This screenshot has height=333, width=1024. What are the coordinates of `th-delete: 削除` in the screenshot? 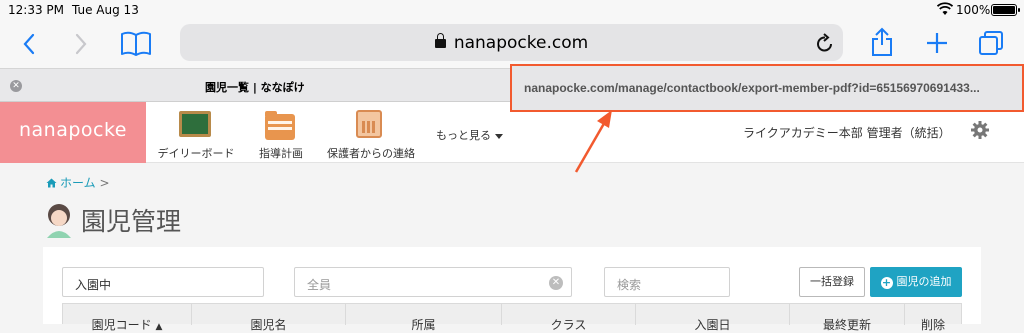 It's located at (932, 325).